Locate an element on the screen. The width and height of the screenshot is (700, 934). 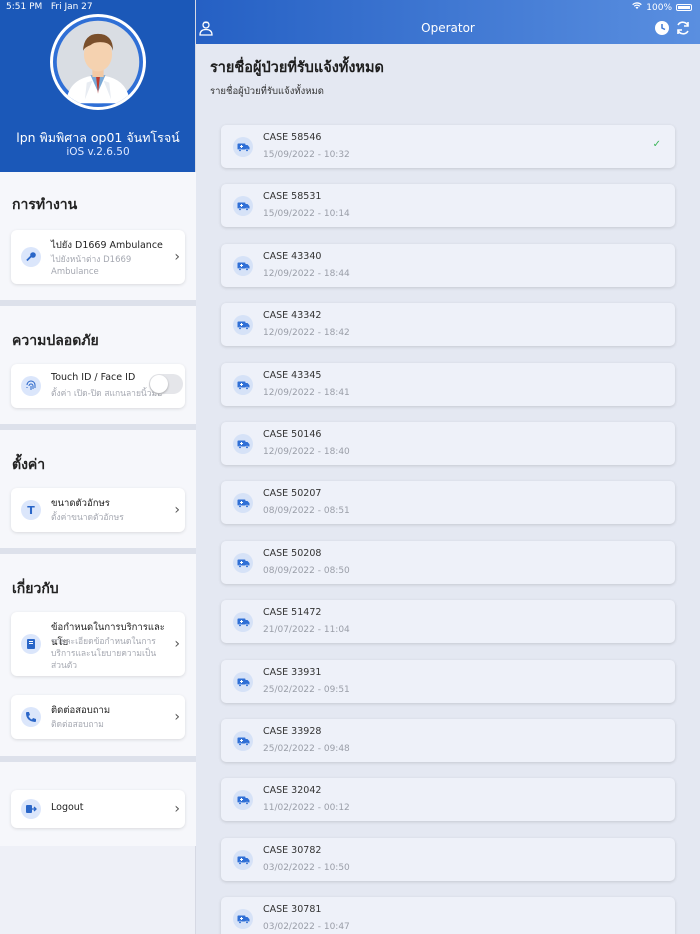
case-title: CASE 50207 is located at coordinates (292, 494).